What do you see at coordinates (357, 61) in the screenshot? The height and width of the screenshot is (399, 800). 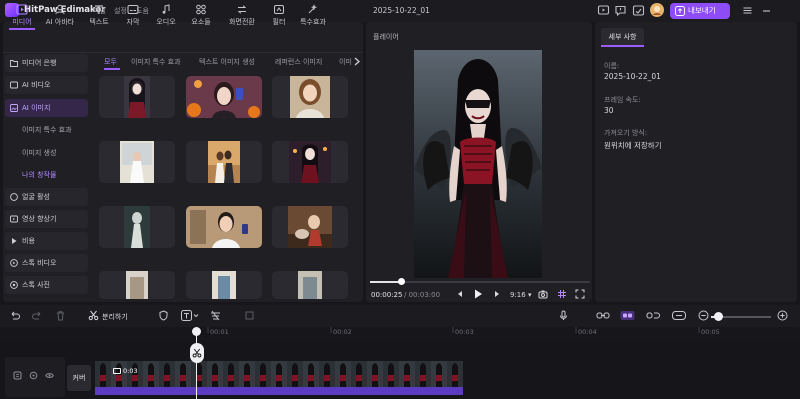 I see `chevron-right-icon` at bounding box center [357, 61].